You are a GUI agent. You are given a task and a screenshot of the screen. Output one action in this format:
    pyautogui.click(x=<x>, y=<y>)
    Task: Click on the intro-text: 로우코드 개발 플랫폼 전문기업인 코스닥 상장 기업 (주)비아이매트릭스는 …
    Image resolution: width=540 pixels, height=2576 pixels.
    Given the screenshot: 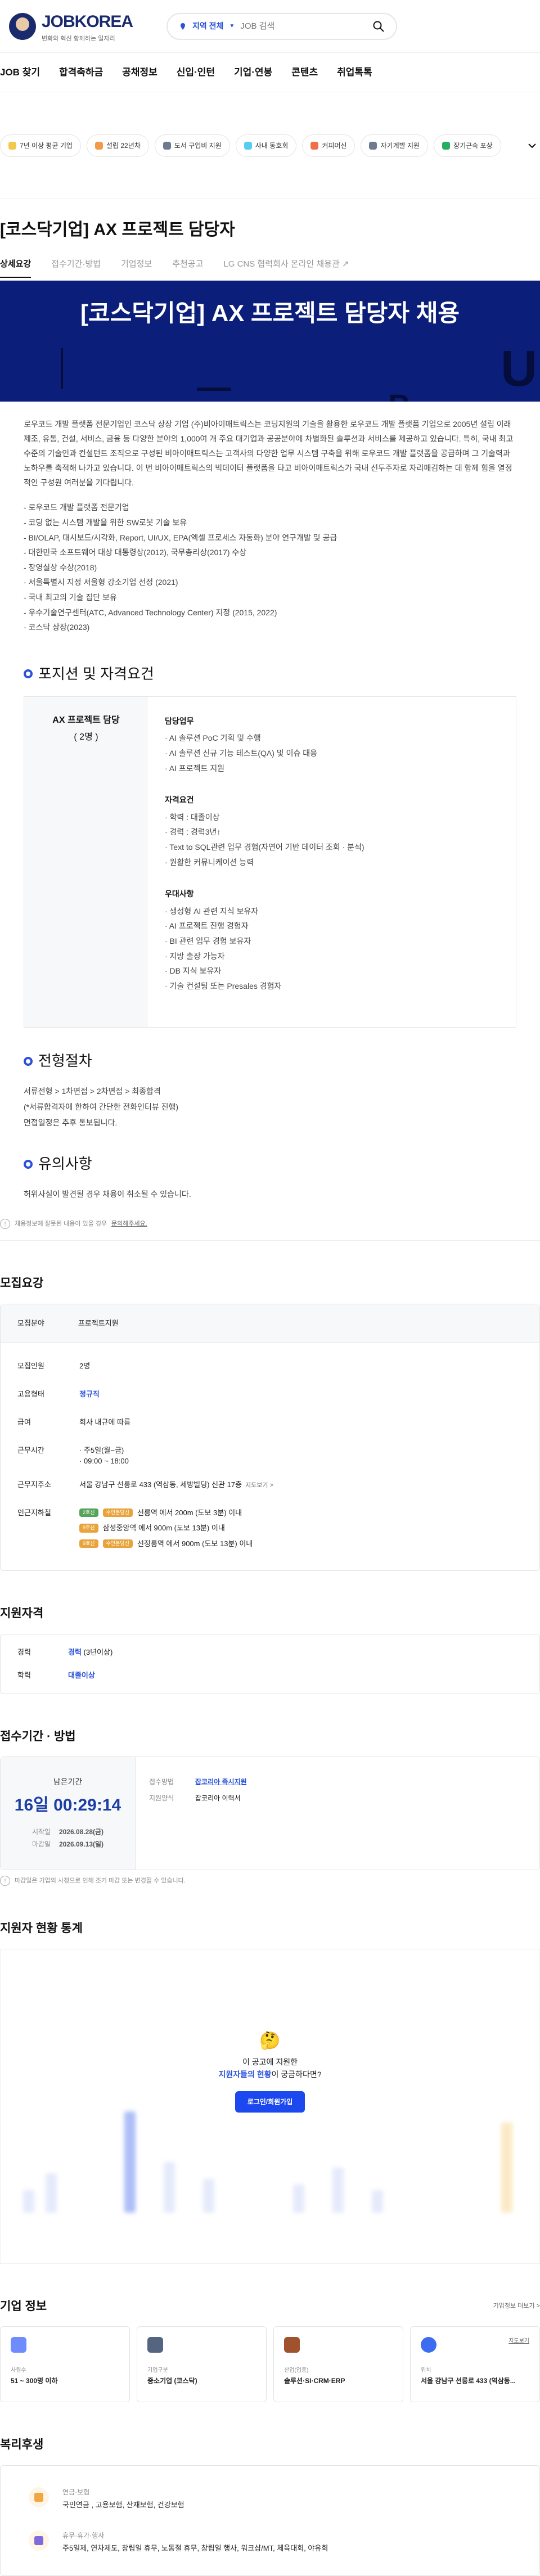 What is the action you would take?
    pyautogui.click(x=269, y=454)
    